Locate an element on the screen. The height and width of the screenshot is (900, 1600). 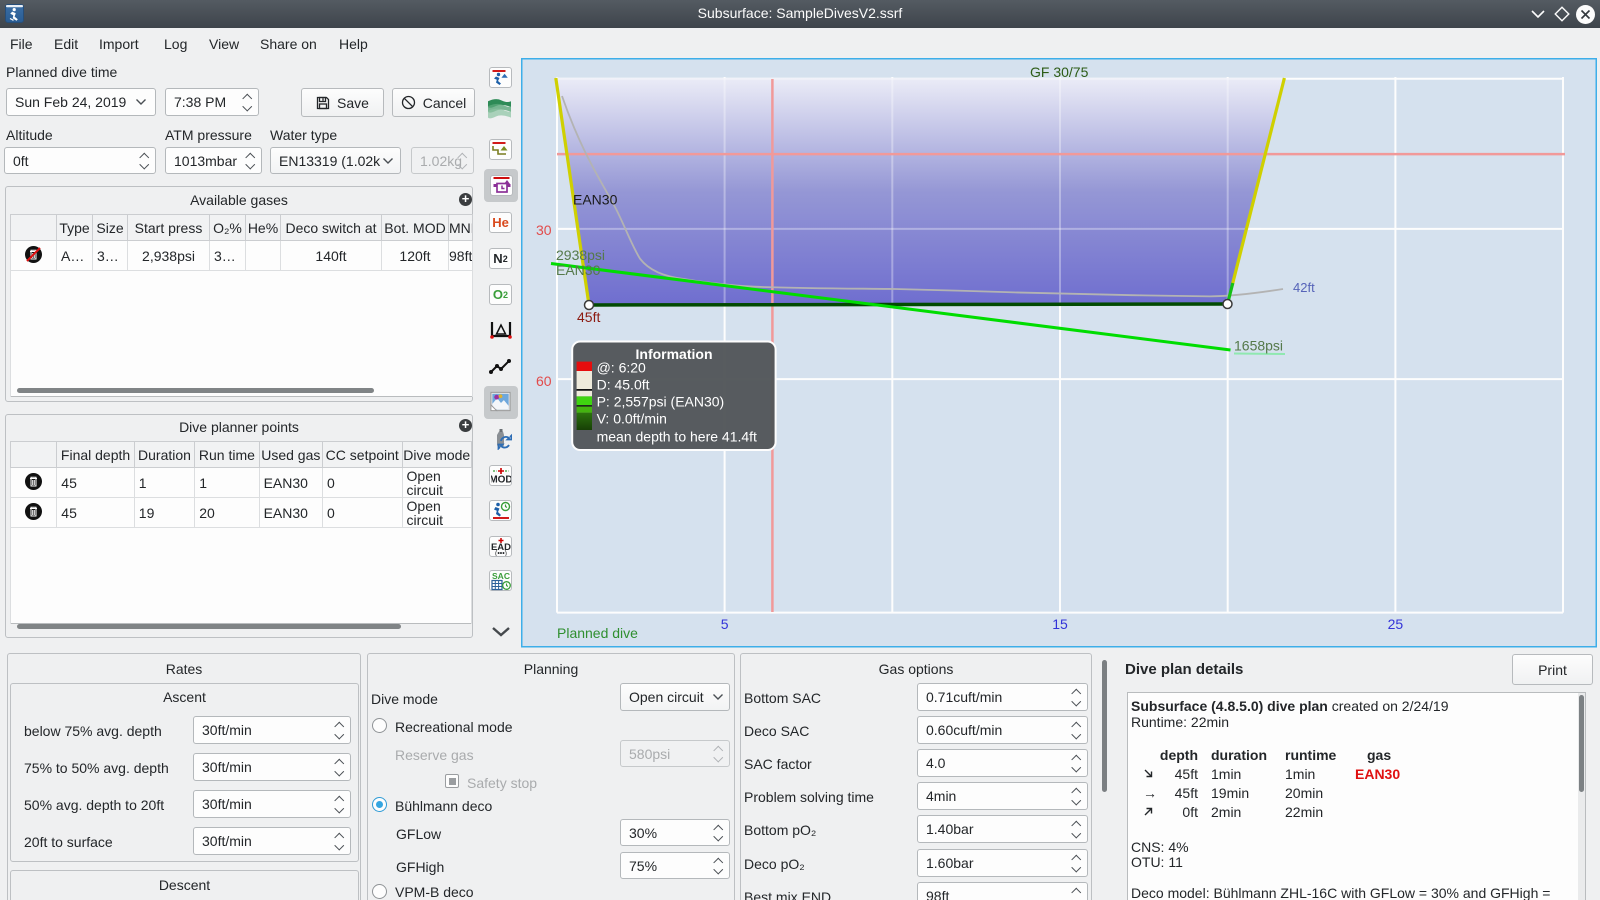
svg-text: 2938psi is located at coordinates (580, 255).